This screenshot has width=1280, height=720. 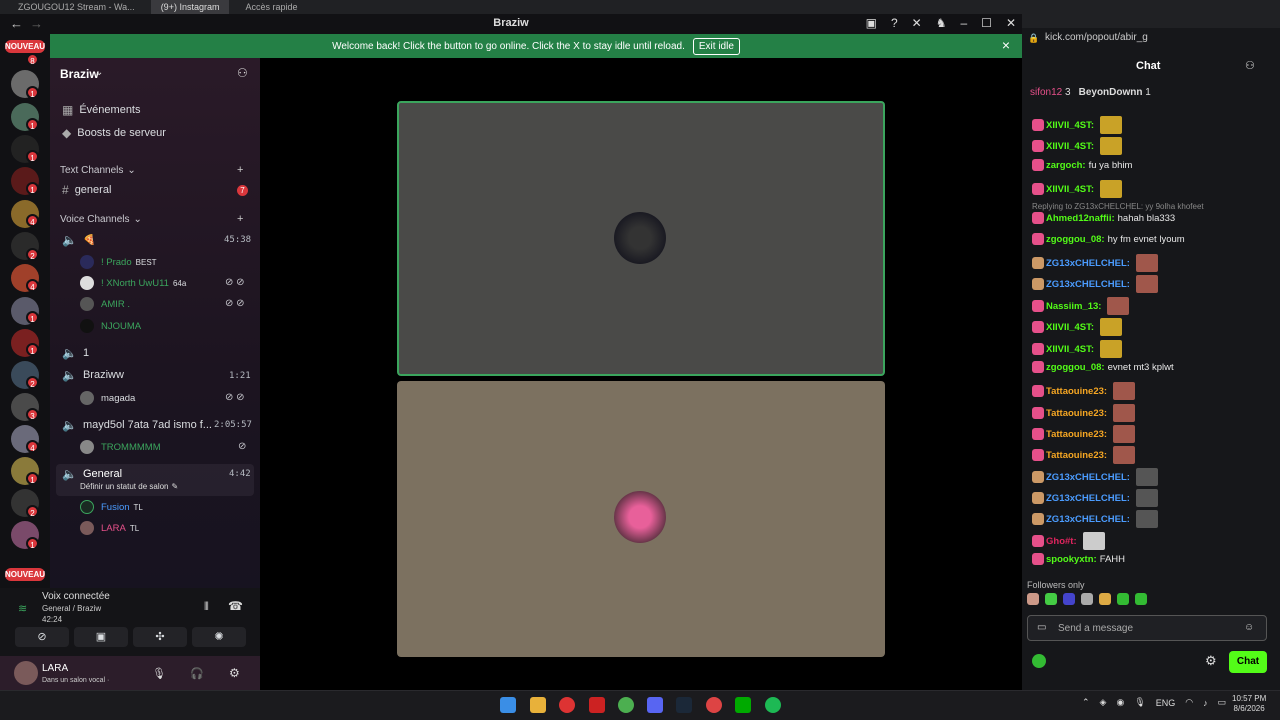 I want to click on windows-start-icon, so click(x=508, y=705).